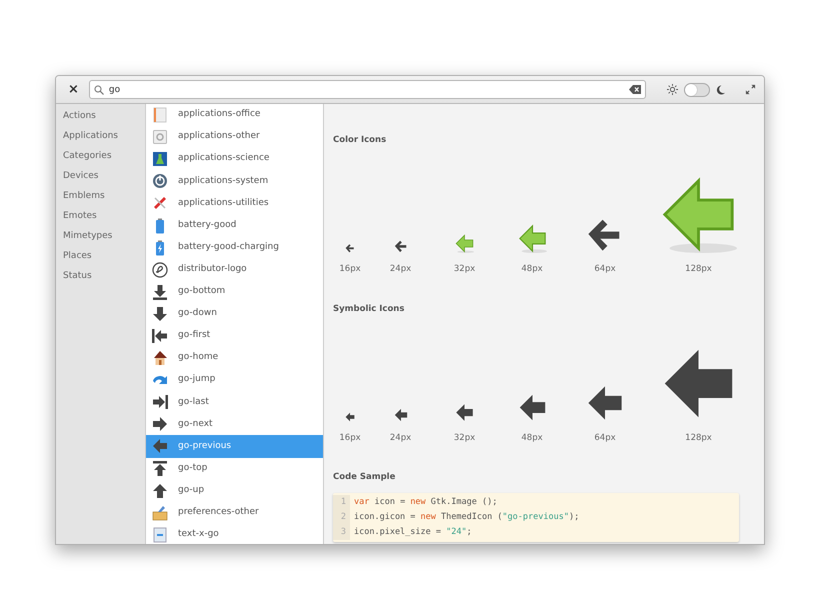 This screenshot has width=820, height=615. What do you see at coordinates (367, 89) in the screenshot?
I see `search-field: go` at bounding box center [367, 89].